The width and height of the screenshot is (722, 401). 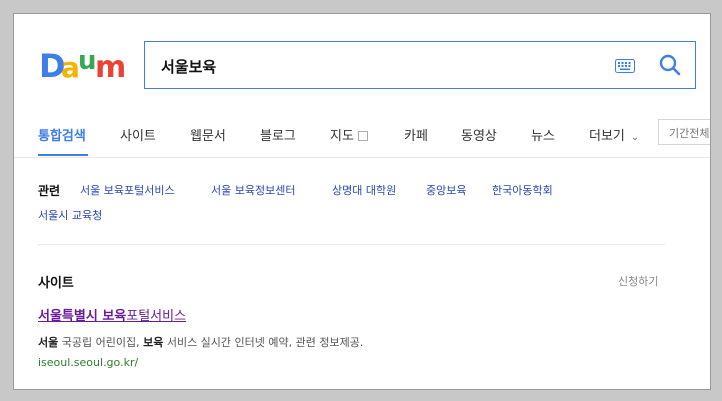 I want to click on result-url: iseoul.seoul.go.kr/, so click(x=88, y=362).